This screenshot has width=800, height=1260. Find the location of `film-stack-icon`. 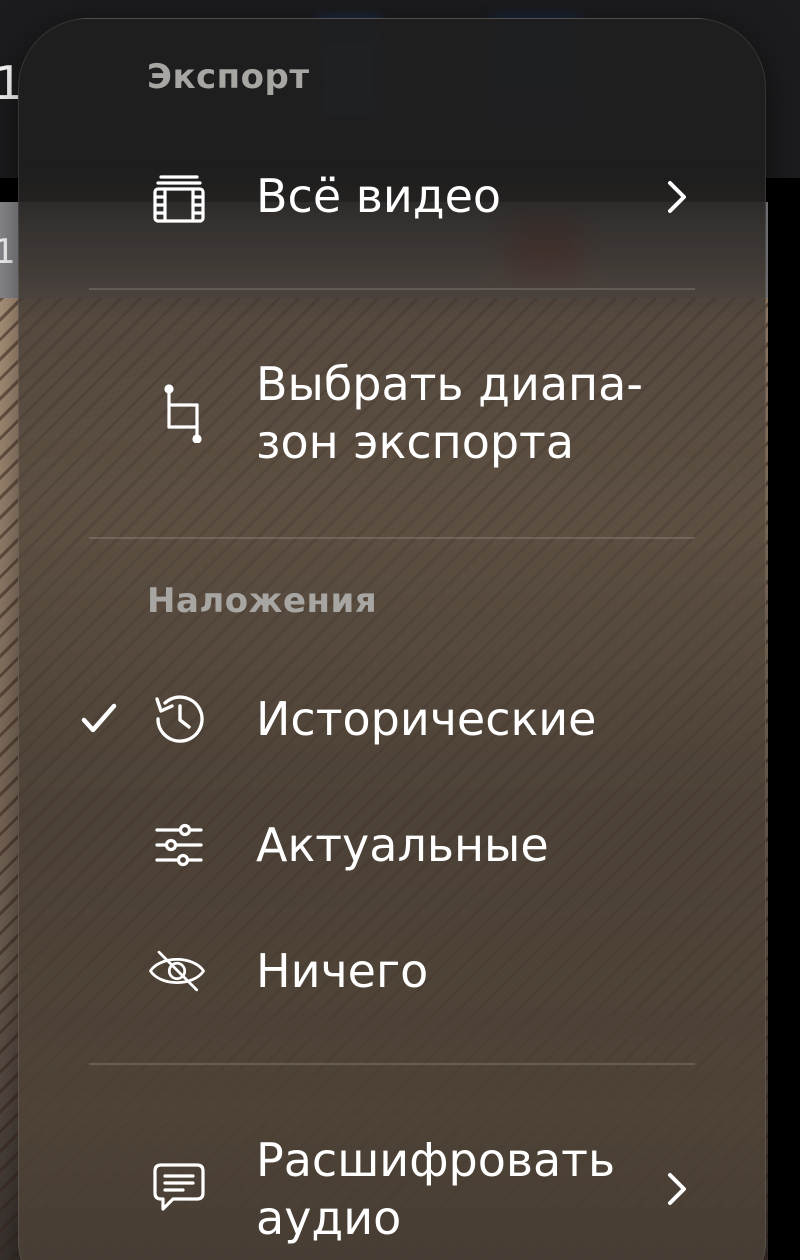

film-stack-icon is located at coordinates (179, 197).